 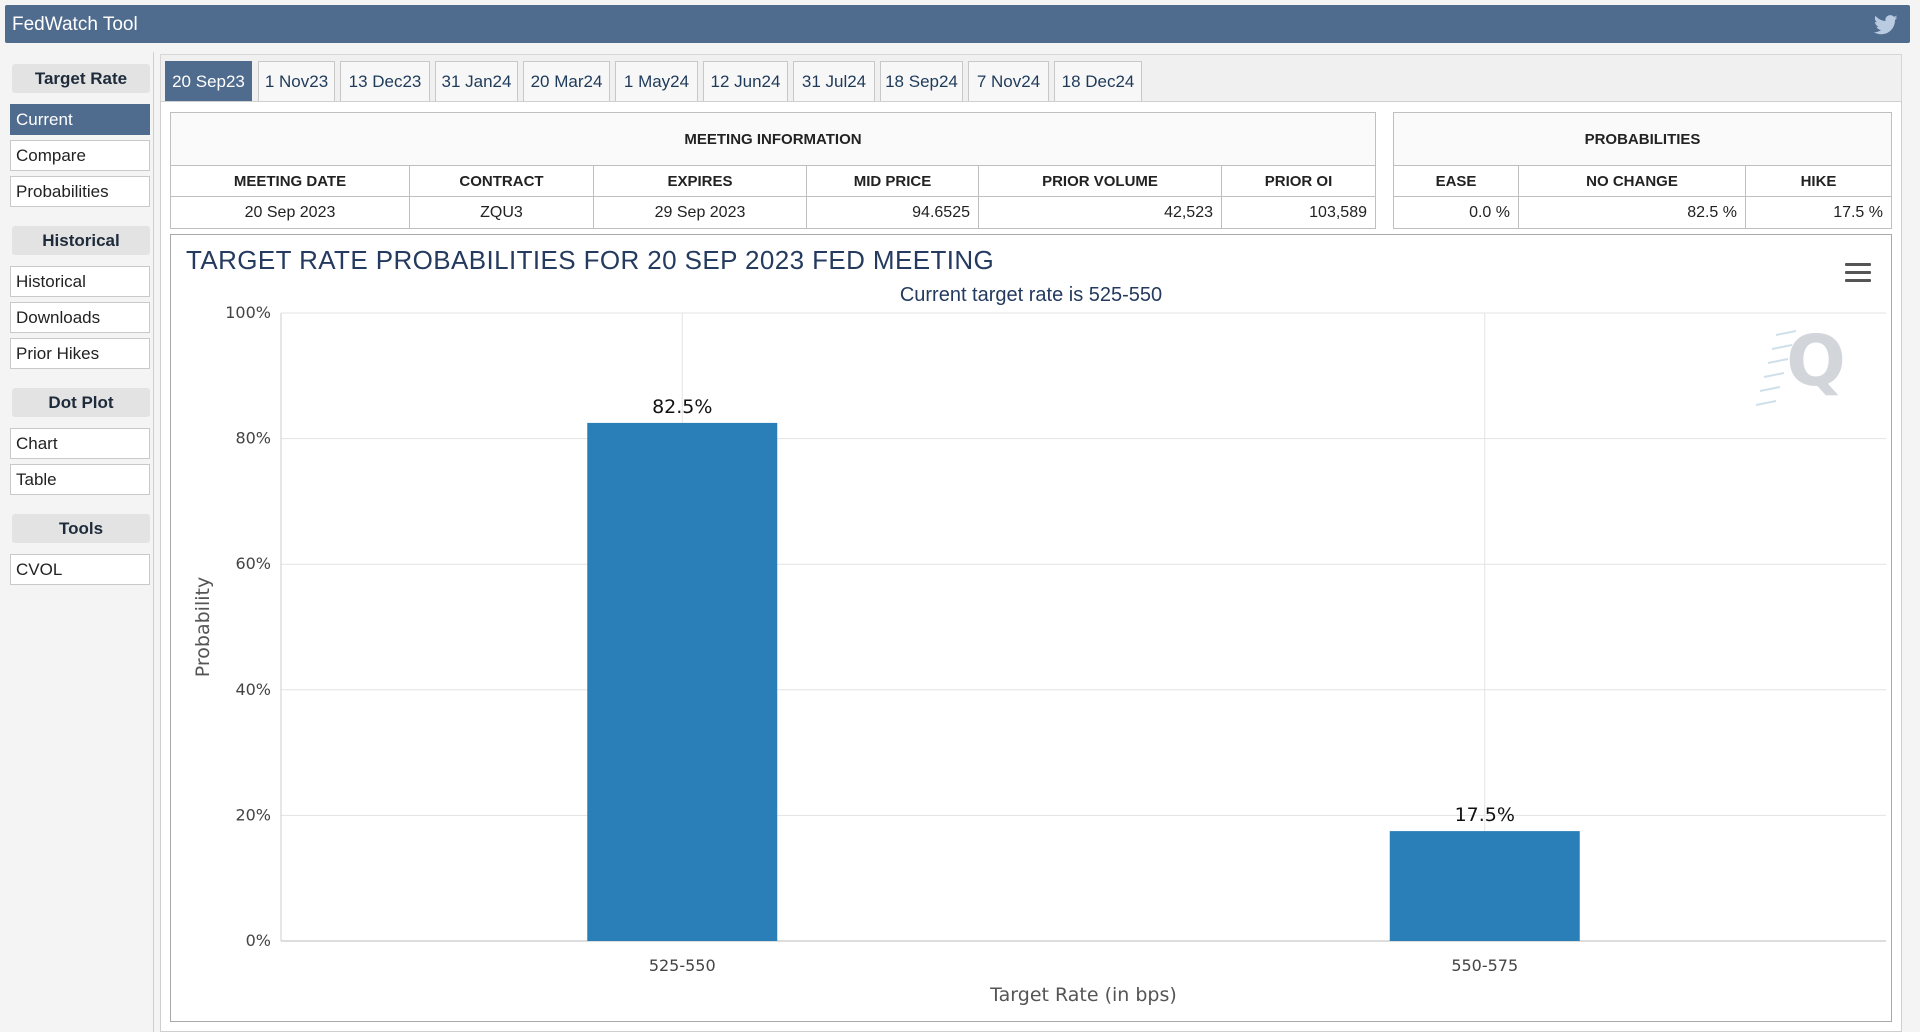 I want to click on col-hike: HIKE, so click(x=1818, y=181).